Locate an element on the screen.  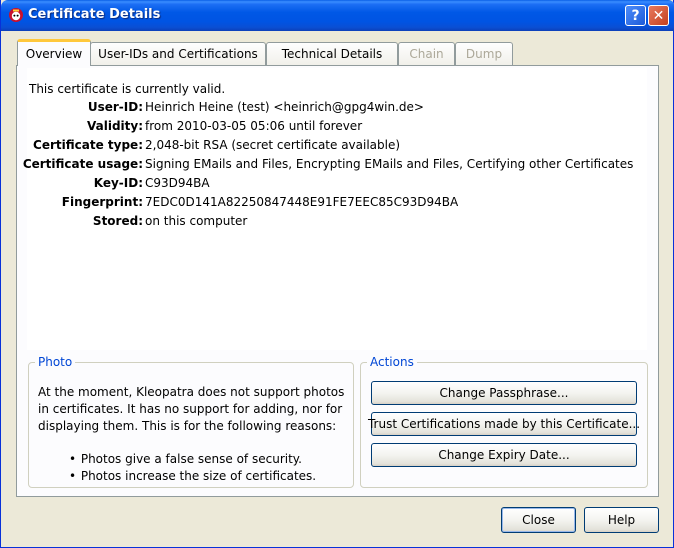
info-label: Key-ID: is located at coordinates (118, 183).